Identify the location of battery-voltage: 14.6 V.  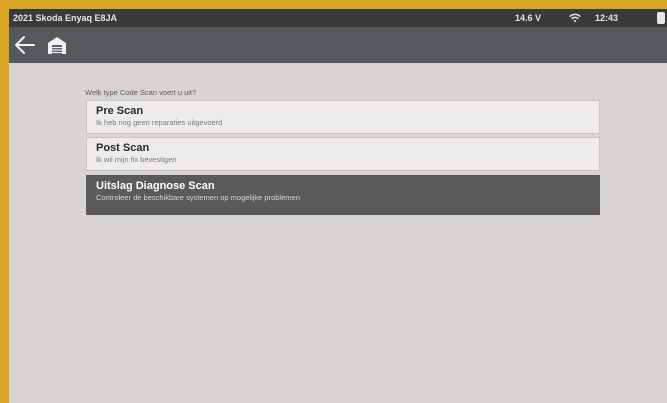
(528, 18).